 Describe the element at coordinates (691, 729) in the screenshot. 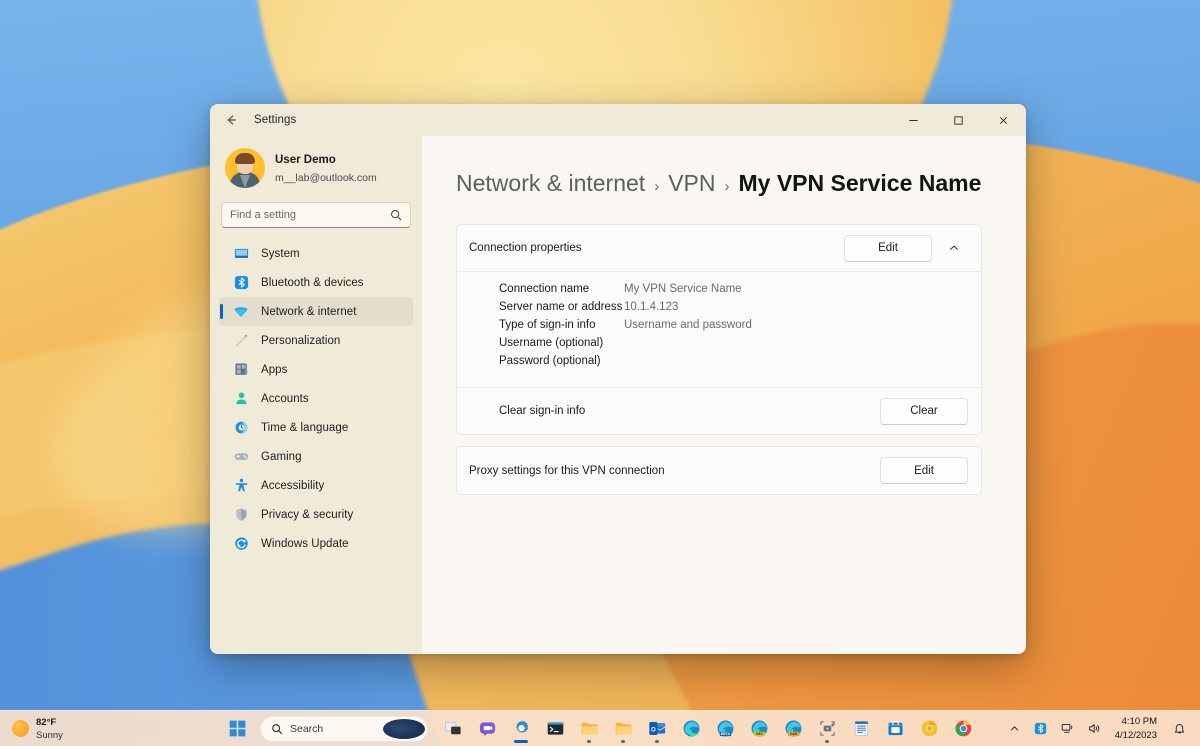

I see `taskbar-app-edge` at that location.